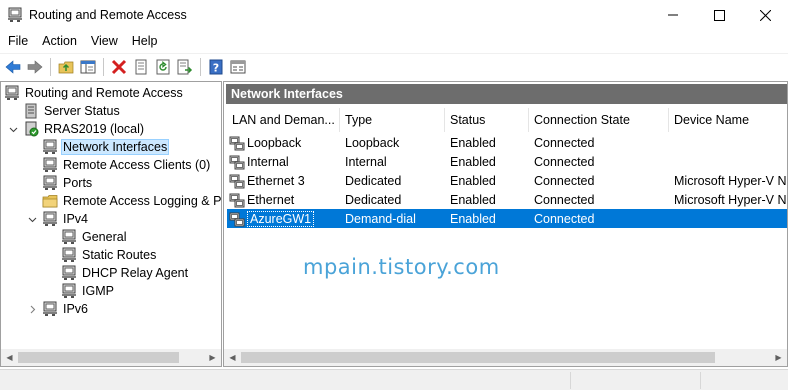 The height and width of the screenshot is (390, 788). I want to click on menu-help: Help, so click(145, 41).